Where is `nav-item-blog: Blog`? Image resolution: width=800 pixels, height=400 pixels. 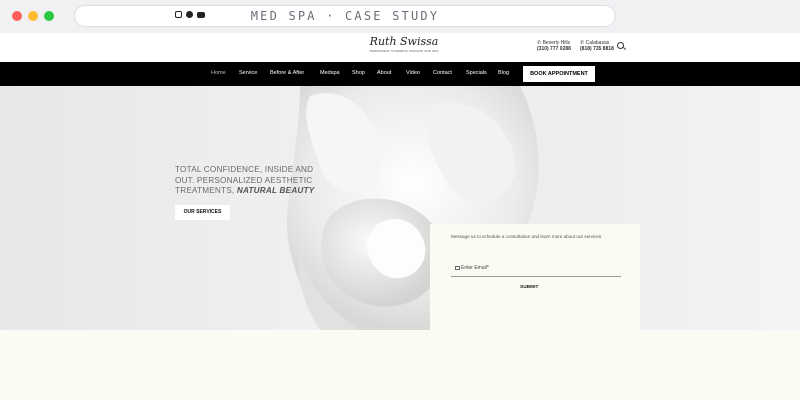 nav-item-blog: Blog is located at coordinates (503, 73).